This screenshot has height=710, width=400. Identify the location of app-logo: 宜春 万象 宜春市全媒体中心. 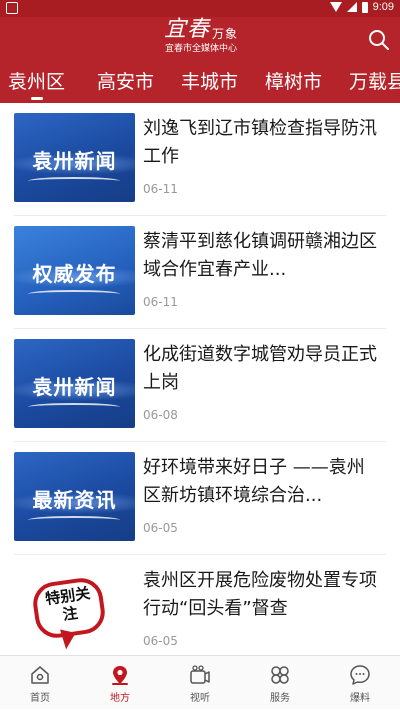
(201, 39).